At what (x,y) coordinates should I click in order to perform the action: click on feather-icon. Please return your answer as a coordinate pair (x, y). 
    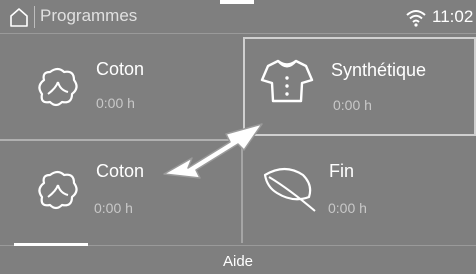
    Looking at the image, I should click on (289, 189).